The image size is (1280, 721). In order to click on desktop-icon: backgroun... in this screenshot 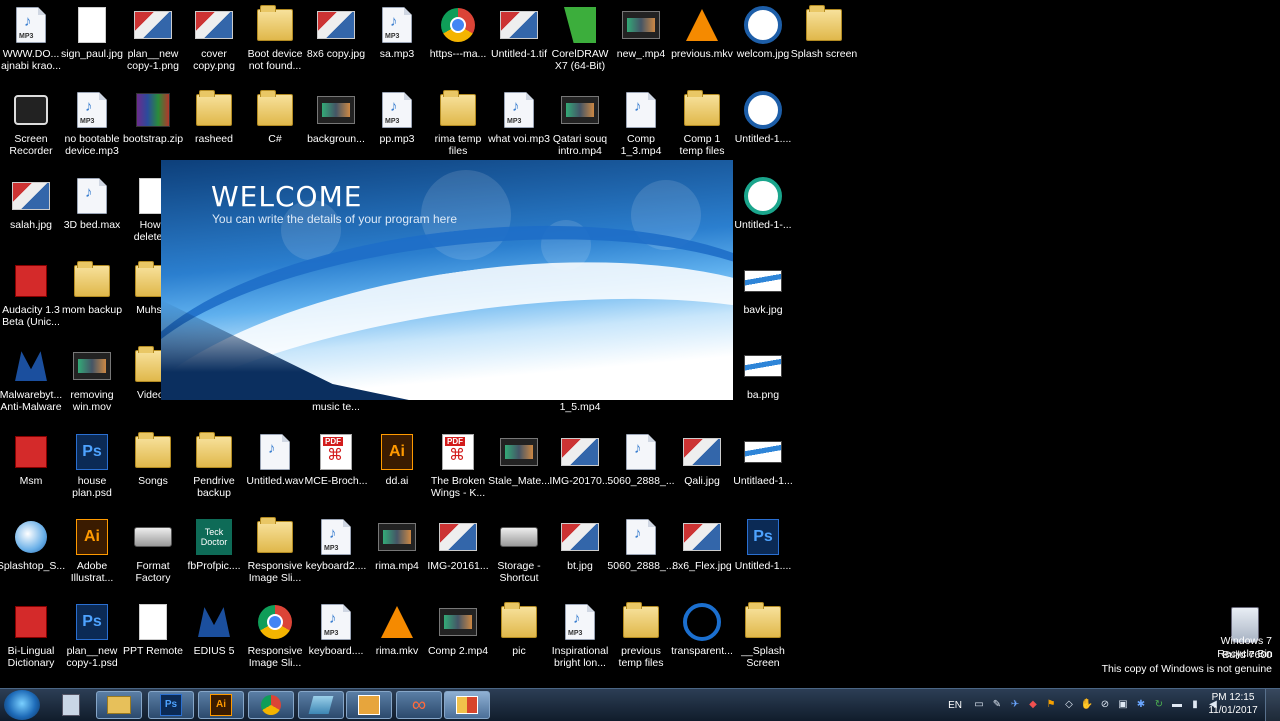, I will do `click(336, 126)`.